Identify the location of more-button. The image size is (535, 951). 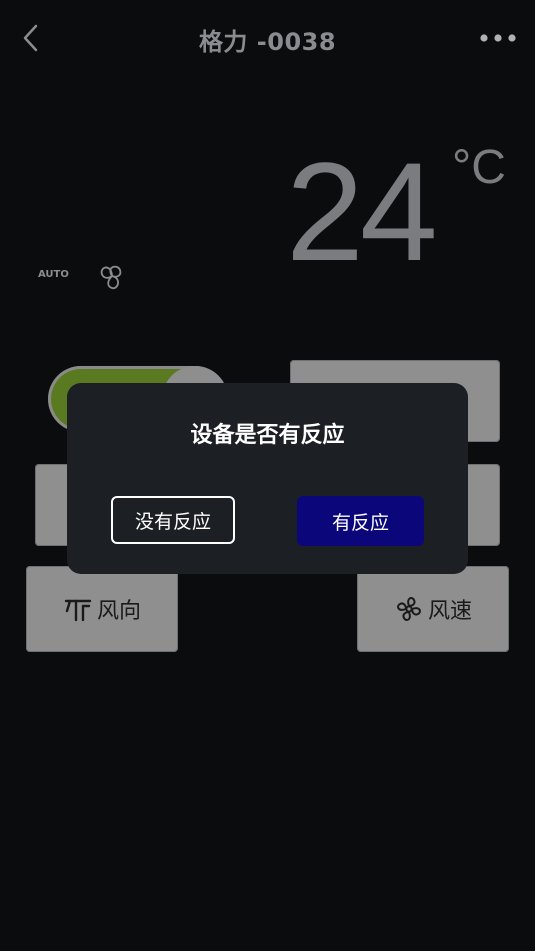
(498, 38).